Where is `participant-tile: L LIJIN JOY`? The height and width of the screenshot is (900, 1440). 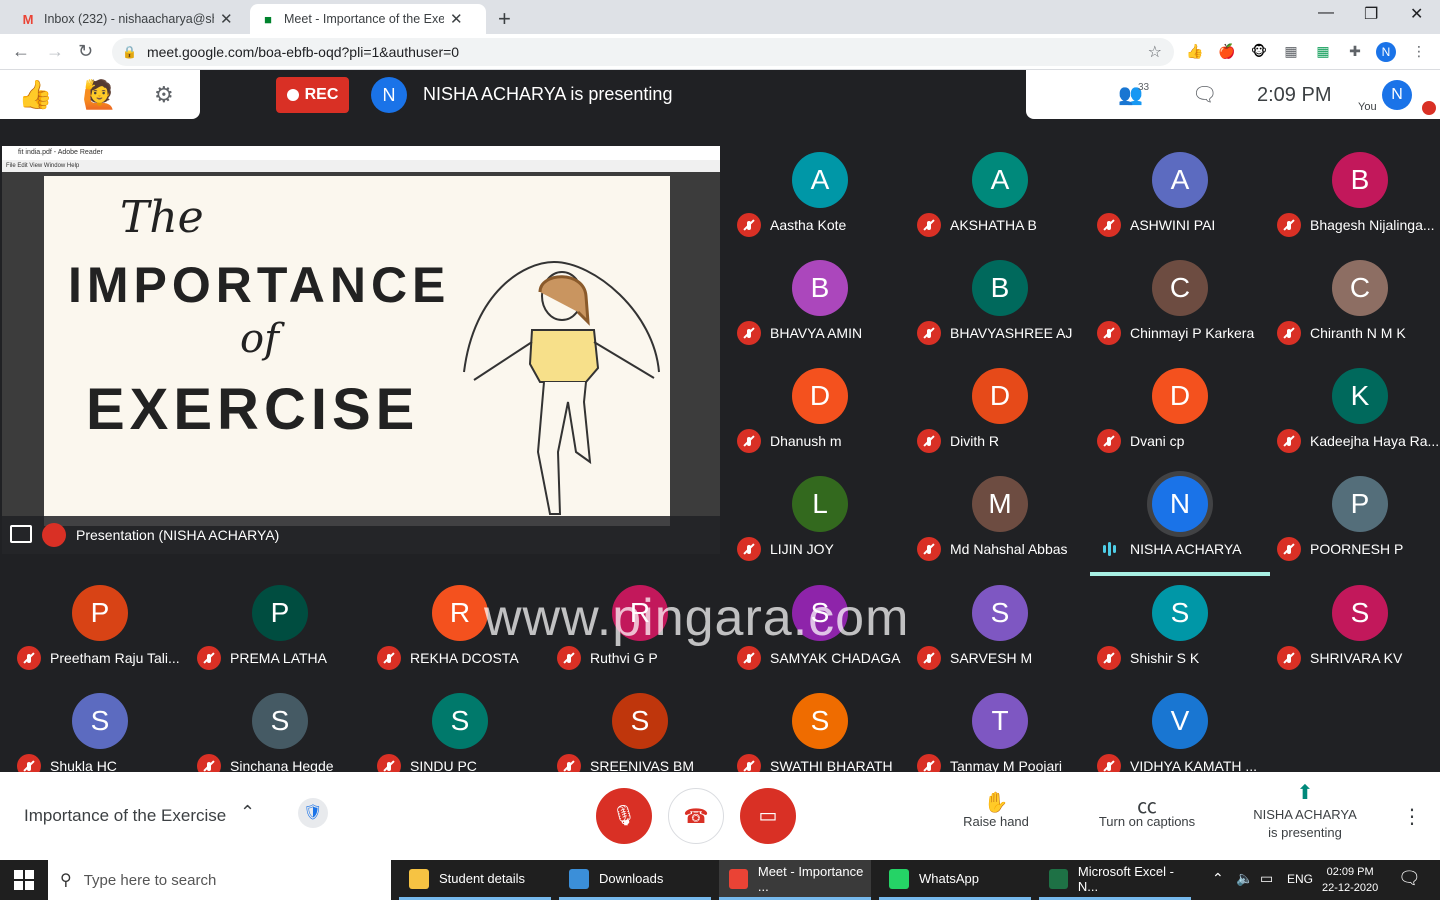
participant-tile: L LIJIN JOY is located at coordinates (820, 524).